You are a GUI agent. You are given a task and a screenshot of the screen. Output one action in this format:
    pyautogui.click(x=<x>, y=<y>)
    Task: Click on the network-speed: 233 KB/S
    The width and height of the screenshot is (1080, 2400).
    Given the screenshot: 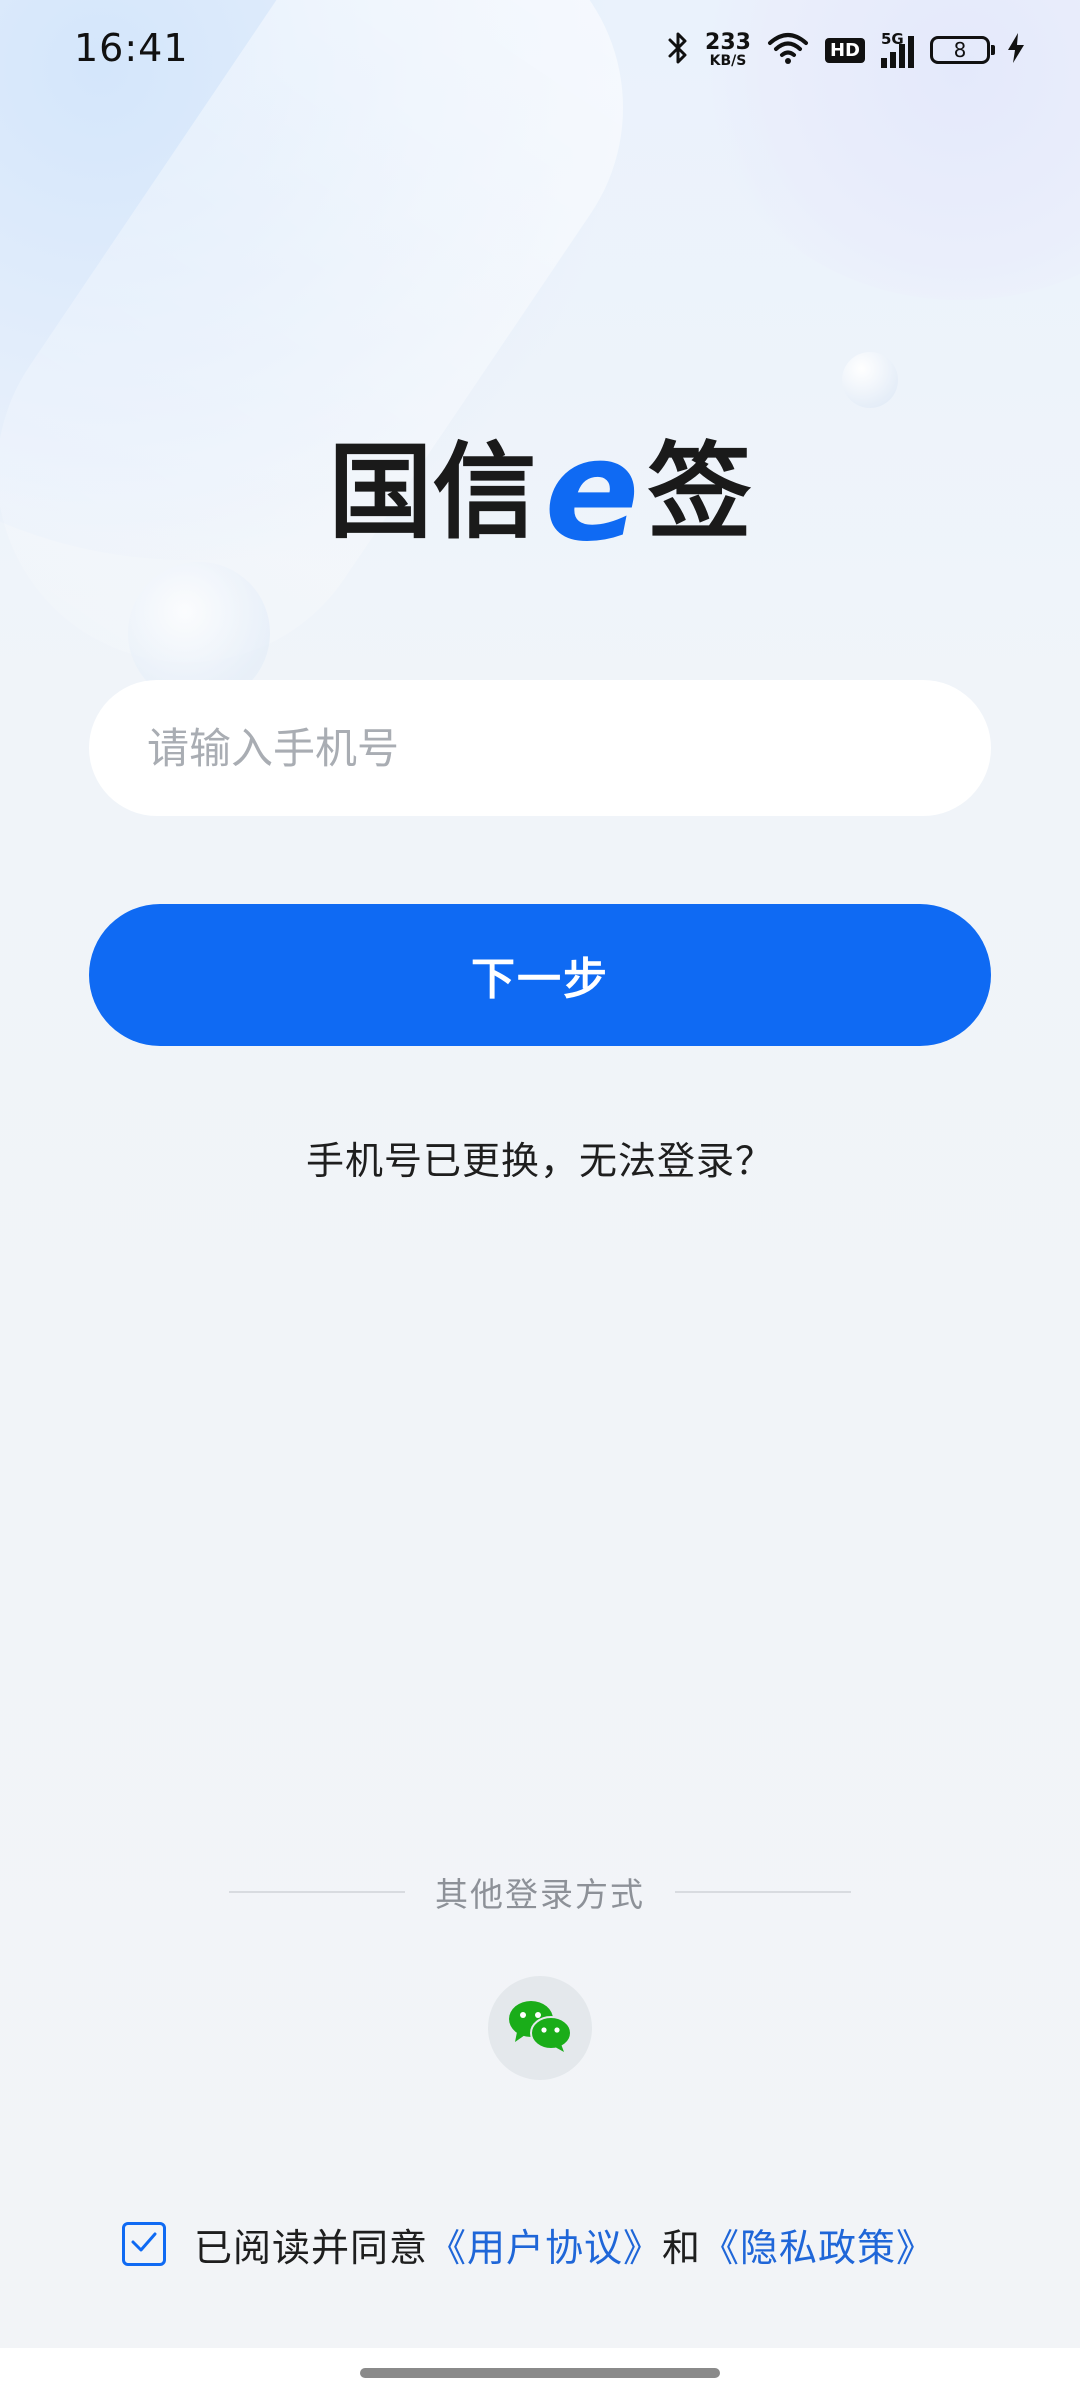 What is the action you would take?
    pyautogui.click(x=728, y=49)
    